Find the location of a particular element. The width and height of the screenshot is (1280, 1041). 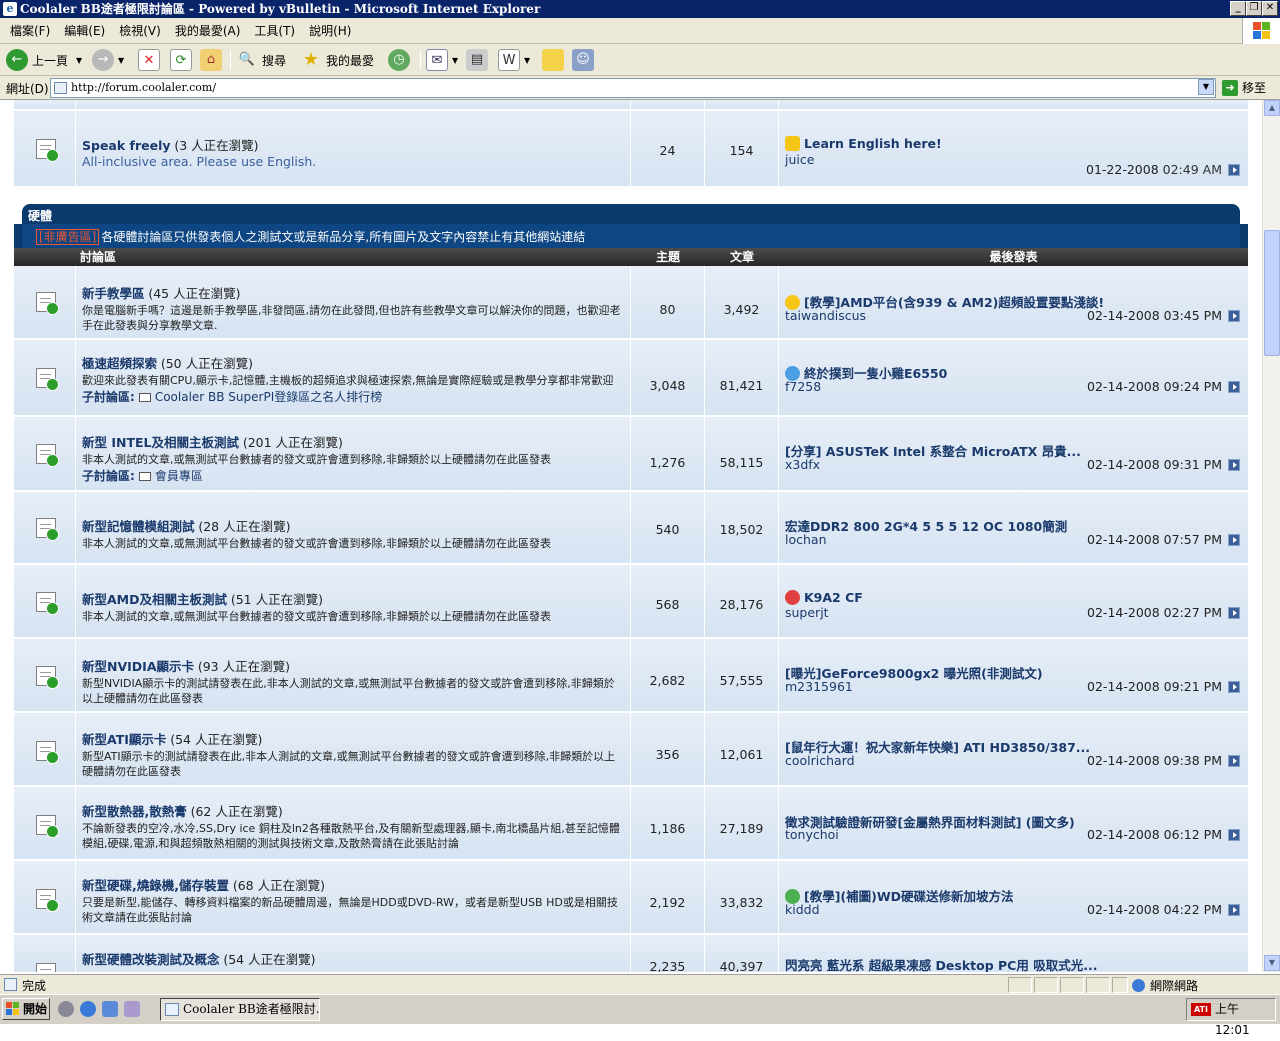

last-post-user: kiddd is located at coordinates (802, 909).